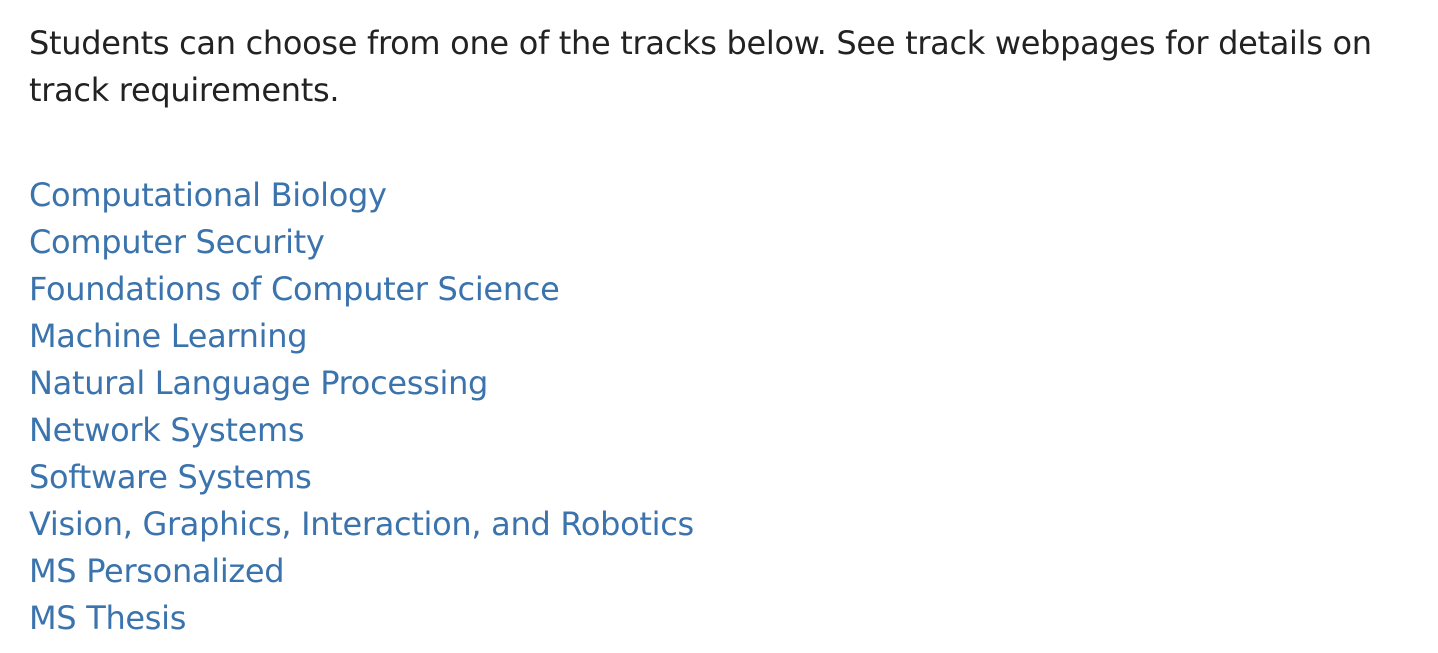  Describe the element at coordinates (157, 571) in the screenshot. I see `track-link-ms-personalized: MS Personalized` at that location.